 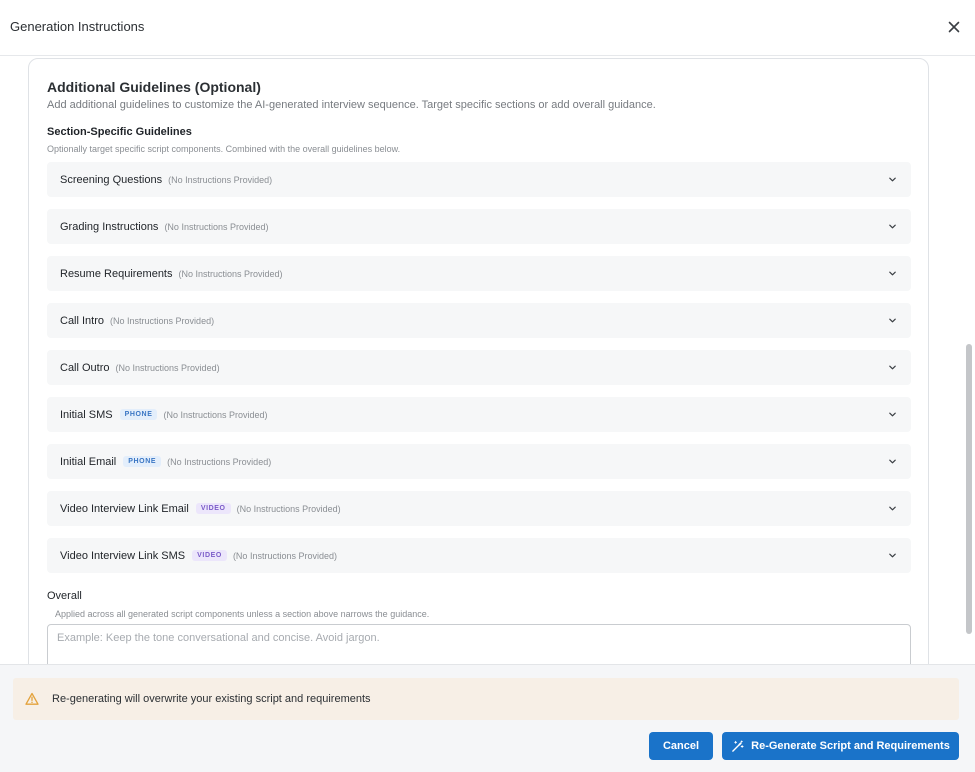 I want to click on section-accordion-label: Initial SMS, so click(x=86, y=414).